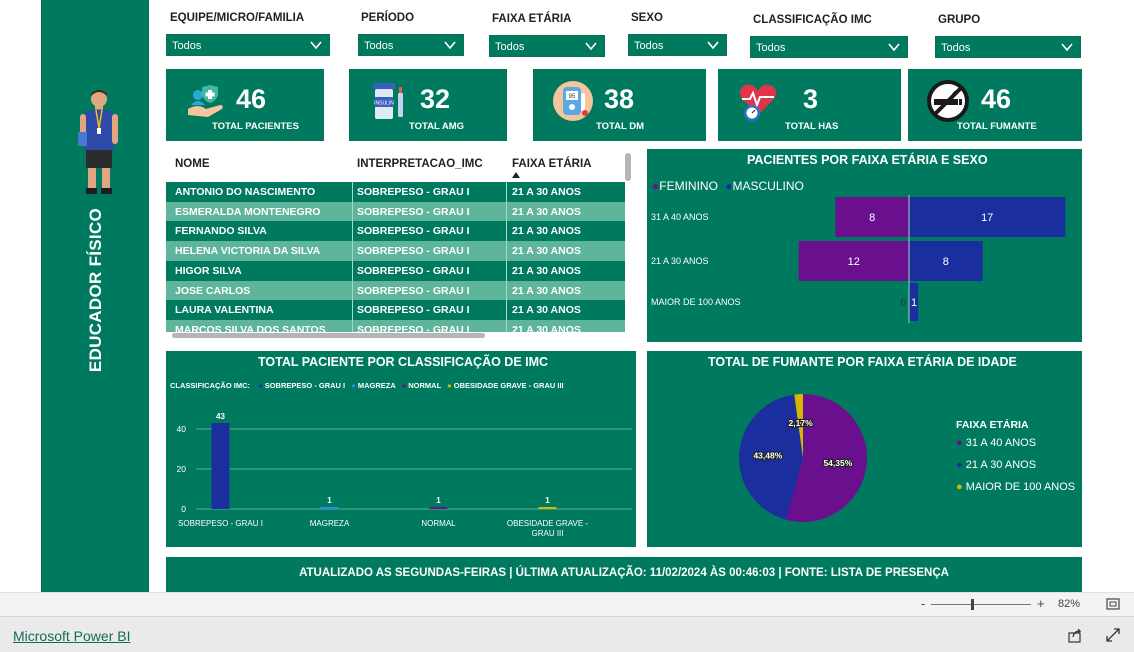  Describe the element at coordinates (248, 45) in the screenshot. I see `filter-select-equipe: Todos` at that location.